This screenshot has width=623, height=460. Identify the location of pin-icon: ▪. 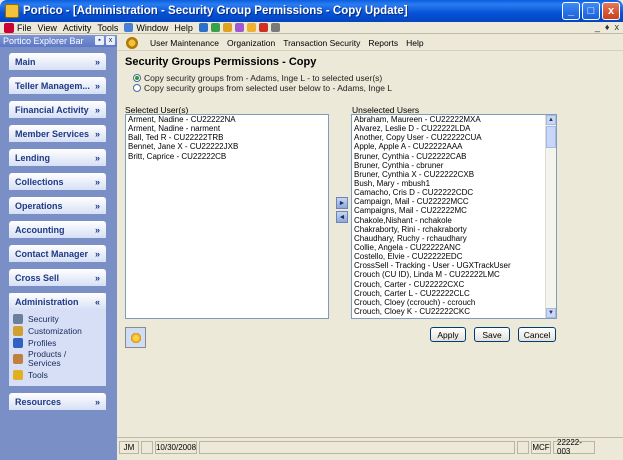
(99, 40).